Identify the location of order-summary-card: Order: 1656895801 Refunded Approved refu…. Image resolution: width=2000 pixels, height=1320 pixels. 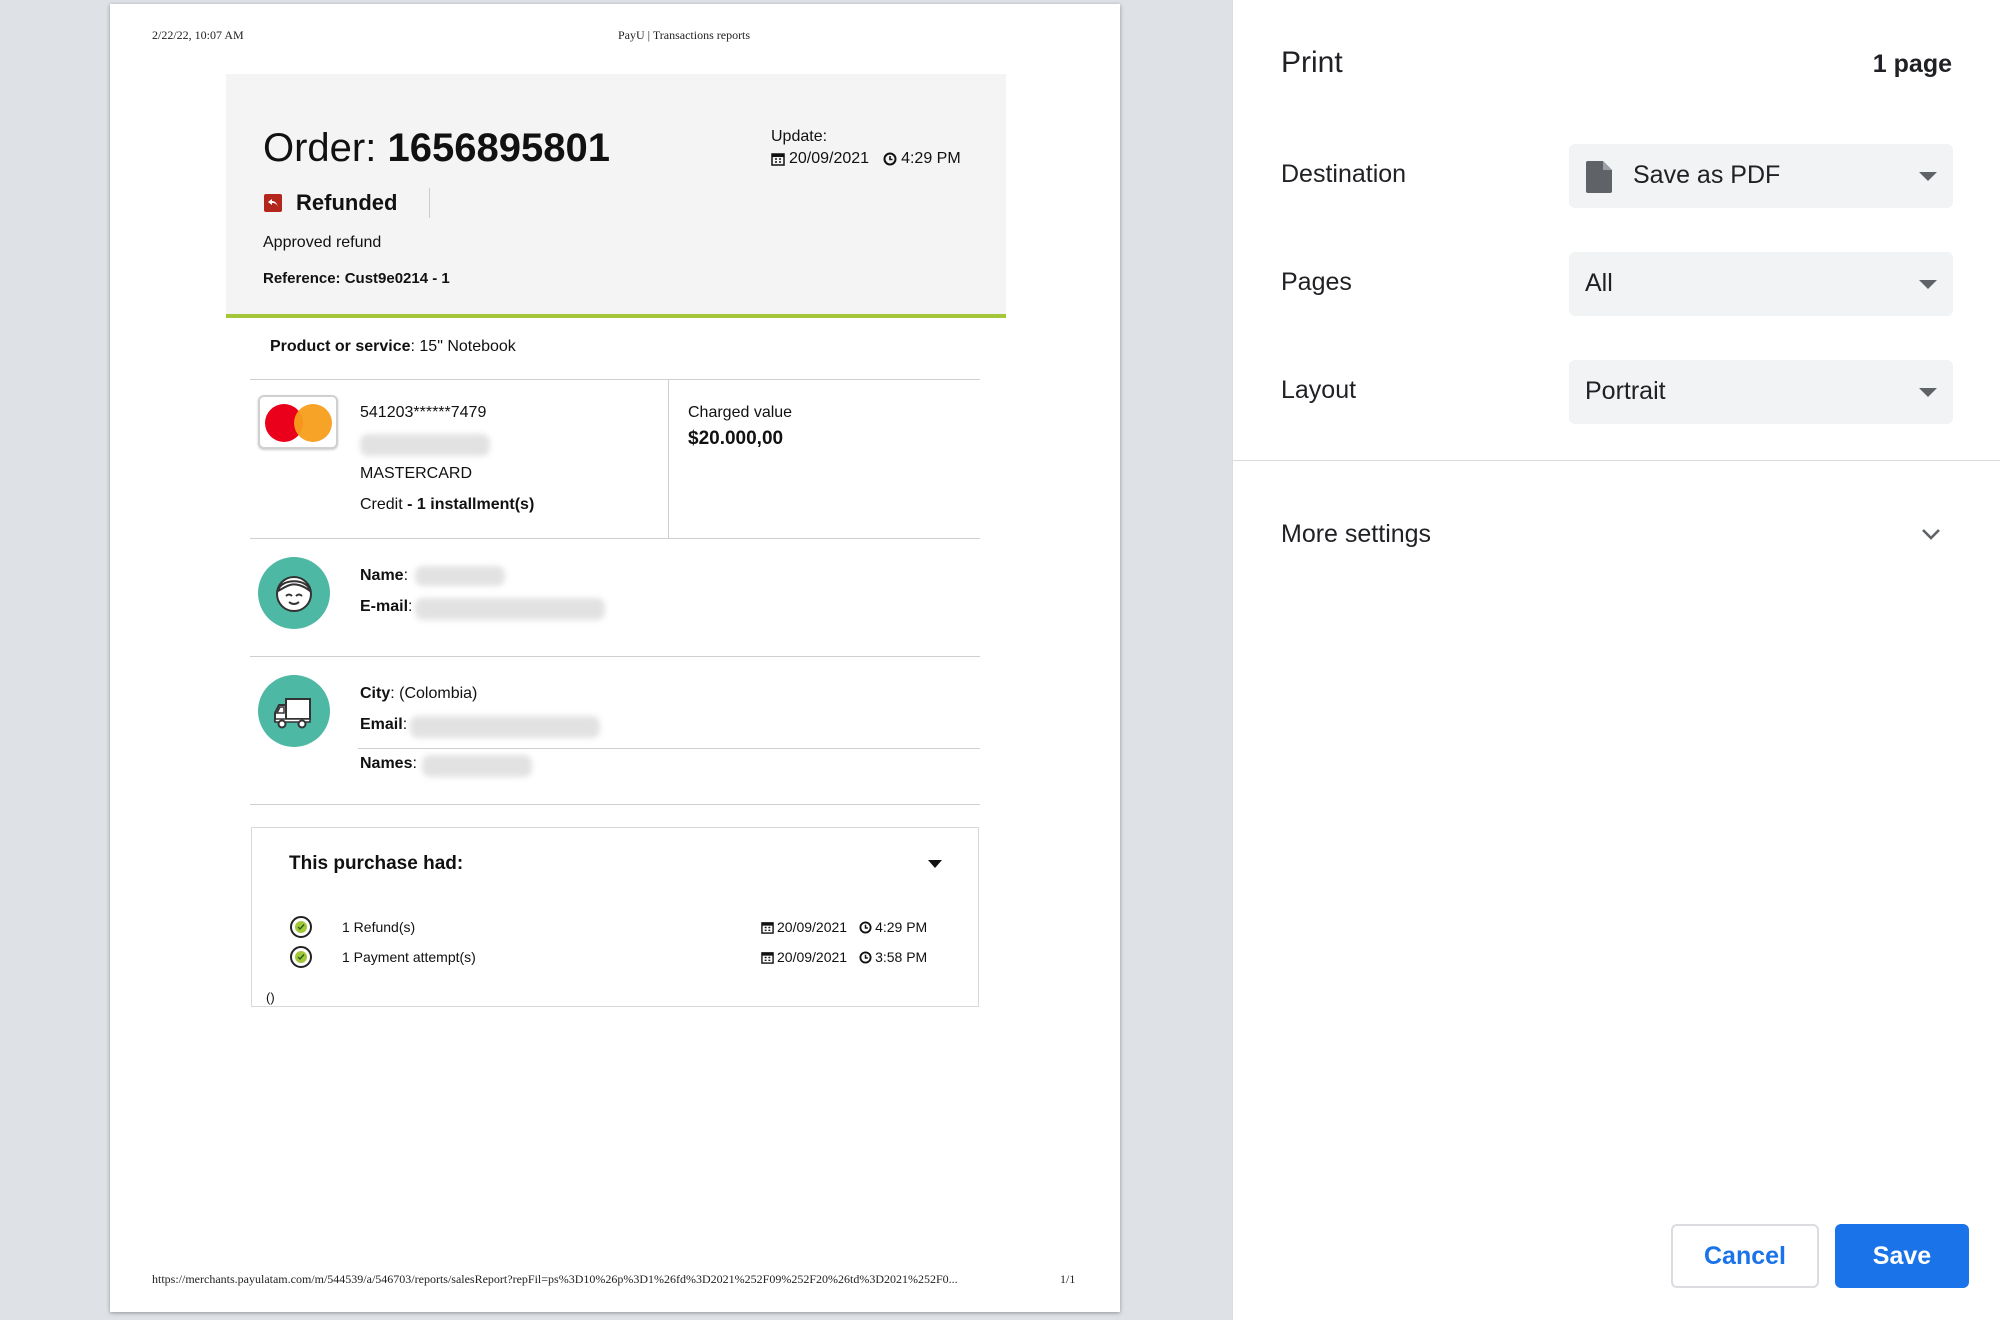
(616, 196).